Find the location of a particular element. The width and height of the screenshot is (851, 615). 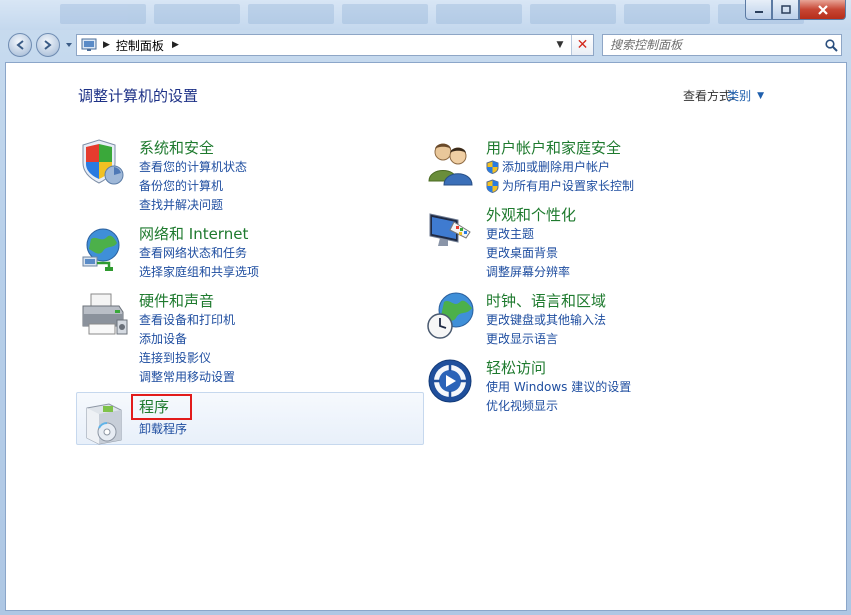

view-by-value: 类别 is located at coordinates (739, 96).